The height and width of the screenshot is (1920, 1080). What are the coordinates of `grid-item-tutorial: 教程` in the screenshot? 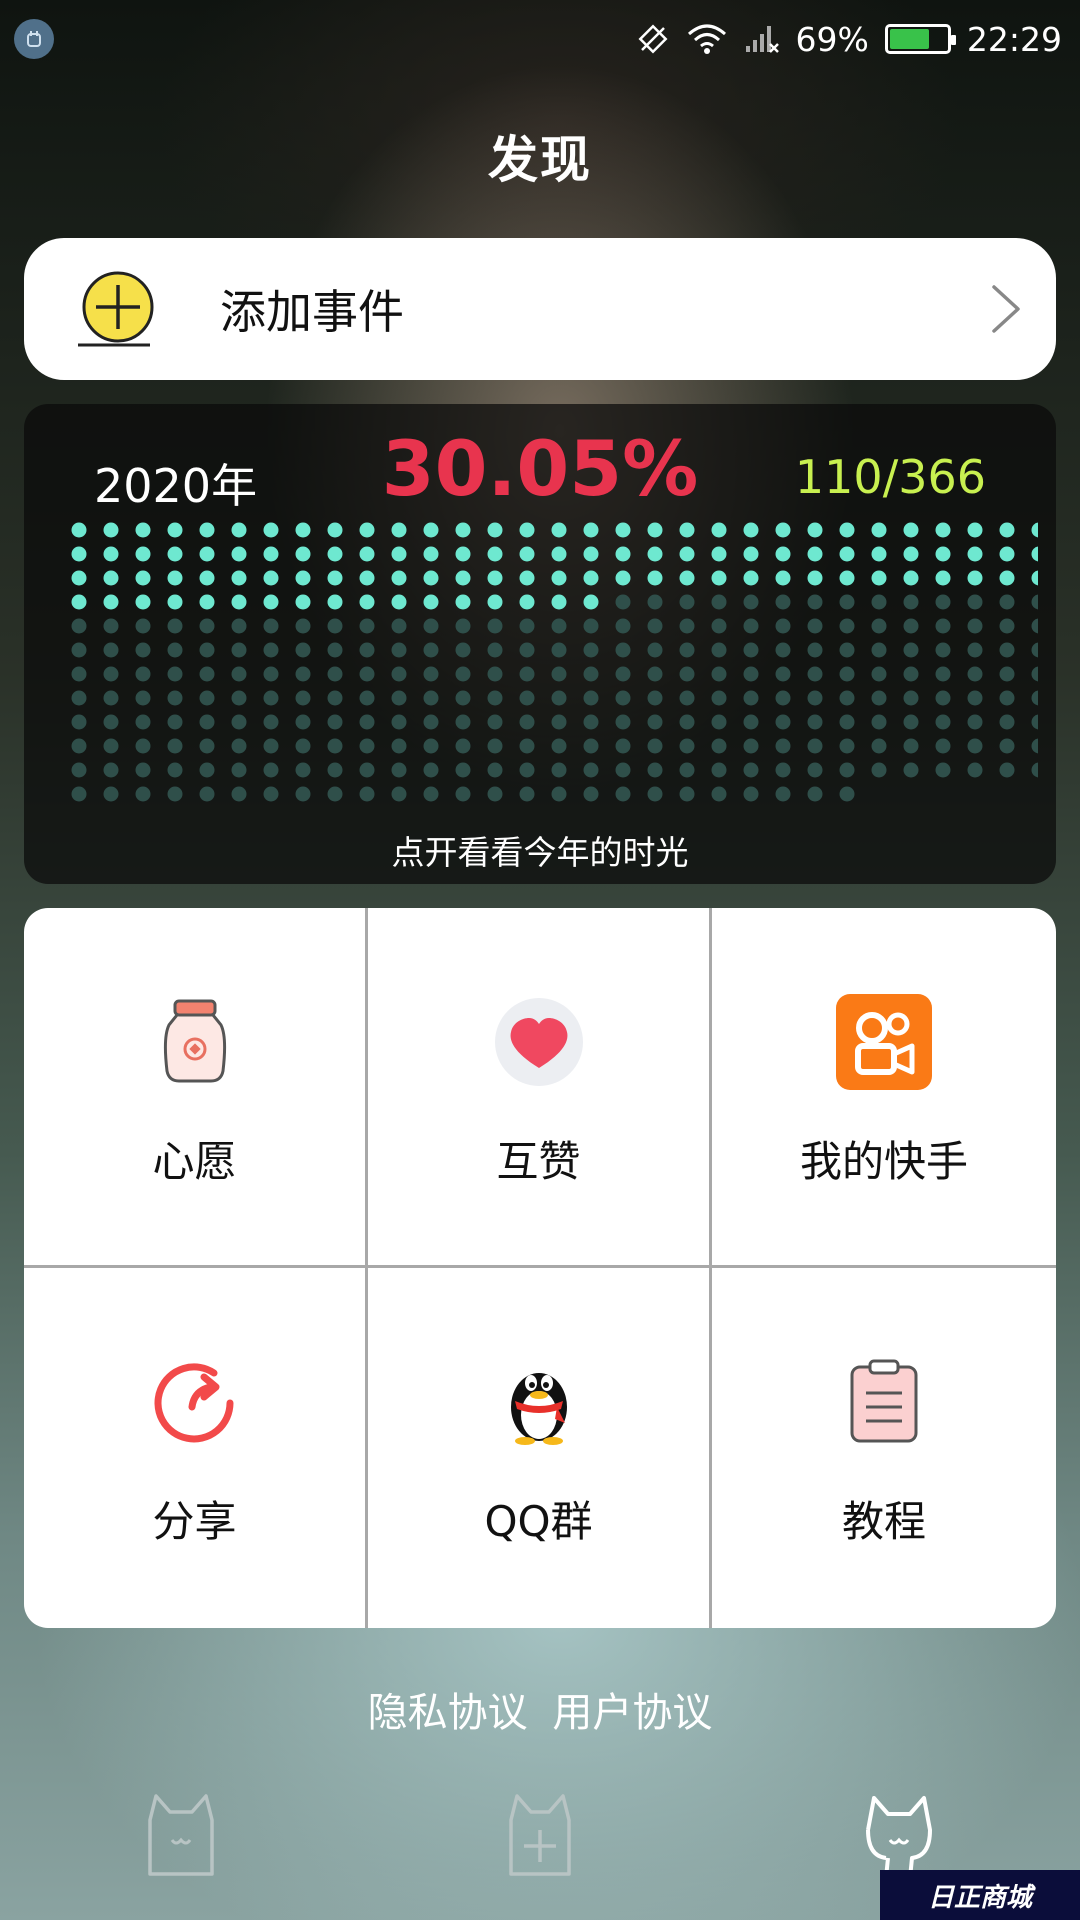 It's located at (884, 1448).